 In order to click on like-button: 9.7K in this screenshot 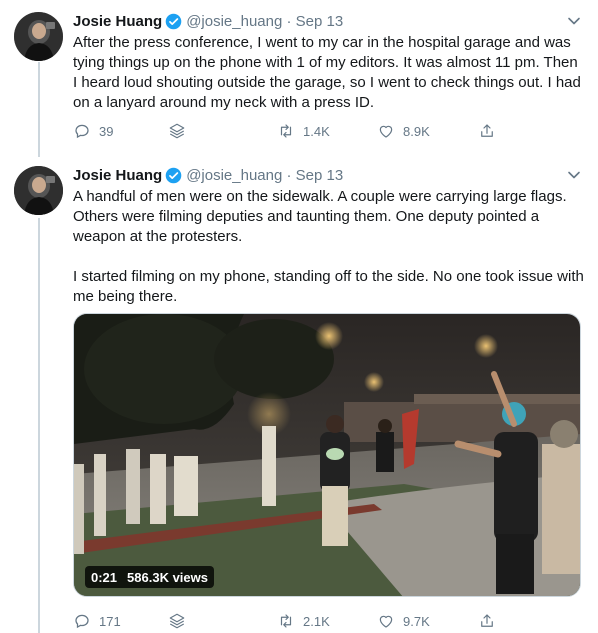, I will do `click(403, 621)`.